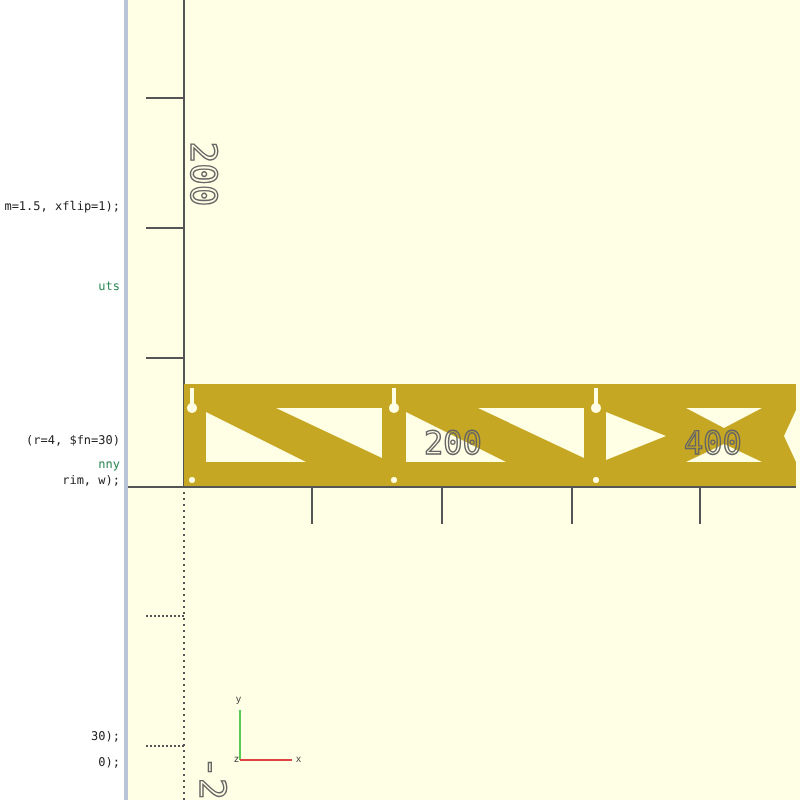  Describe the element at coordinates (266, 735) in the screenshot. I see `axis-gizmo` at that location.